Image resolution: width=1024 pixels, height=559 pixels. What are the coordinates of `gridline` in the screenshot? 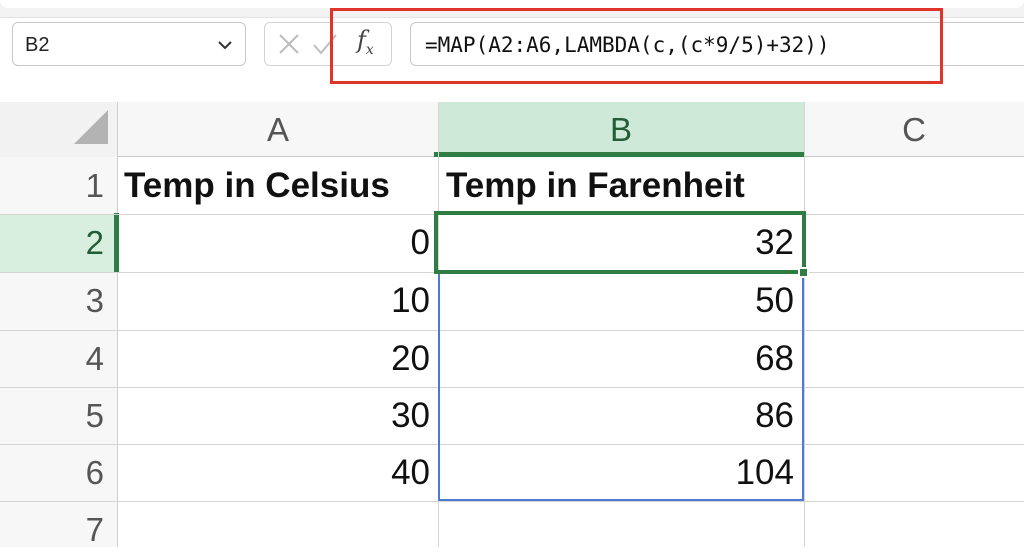 It's located at (804, 324).